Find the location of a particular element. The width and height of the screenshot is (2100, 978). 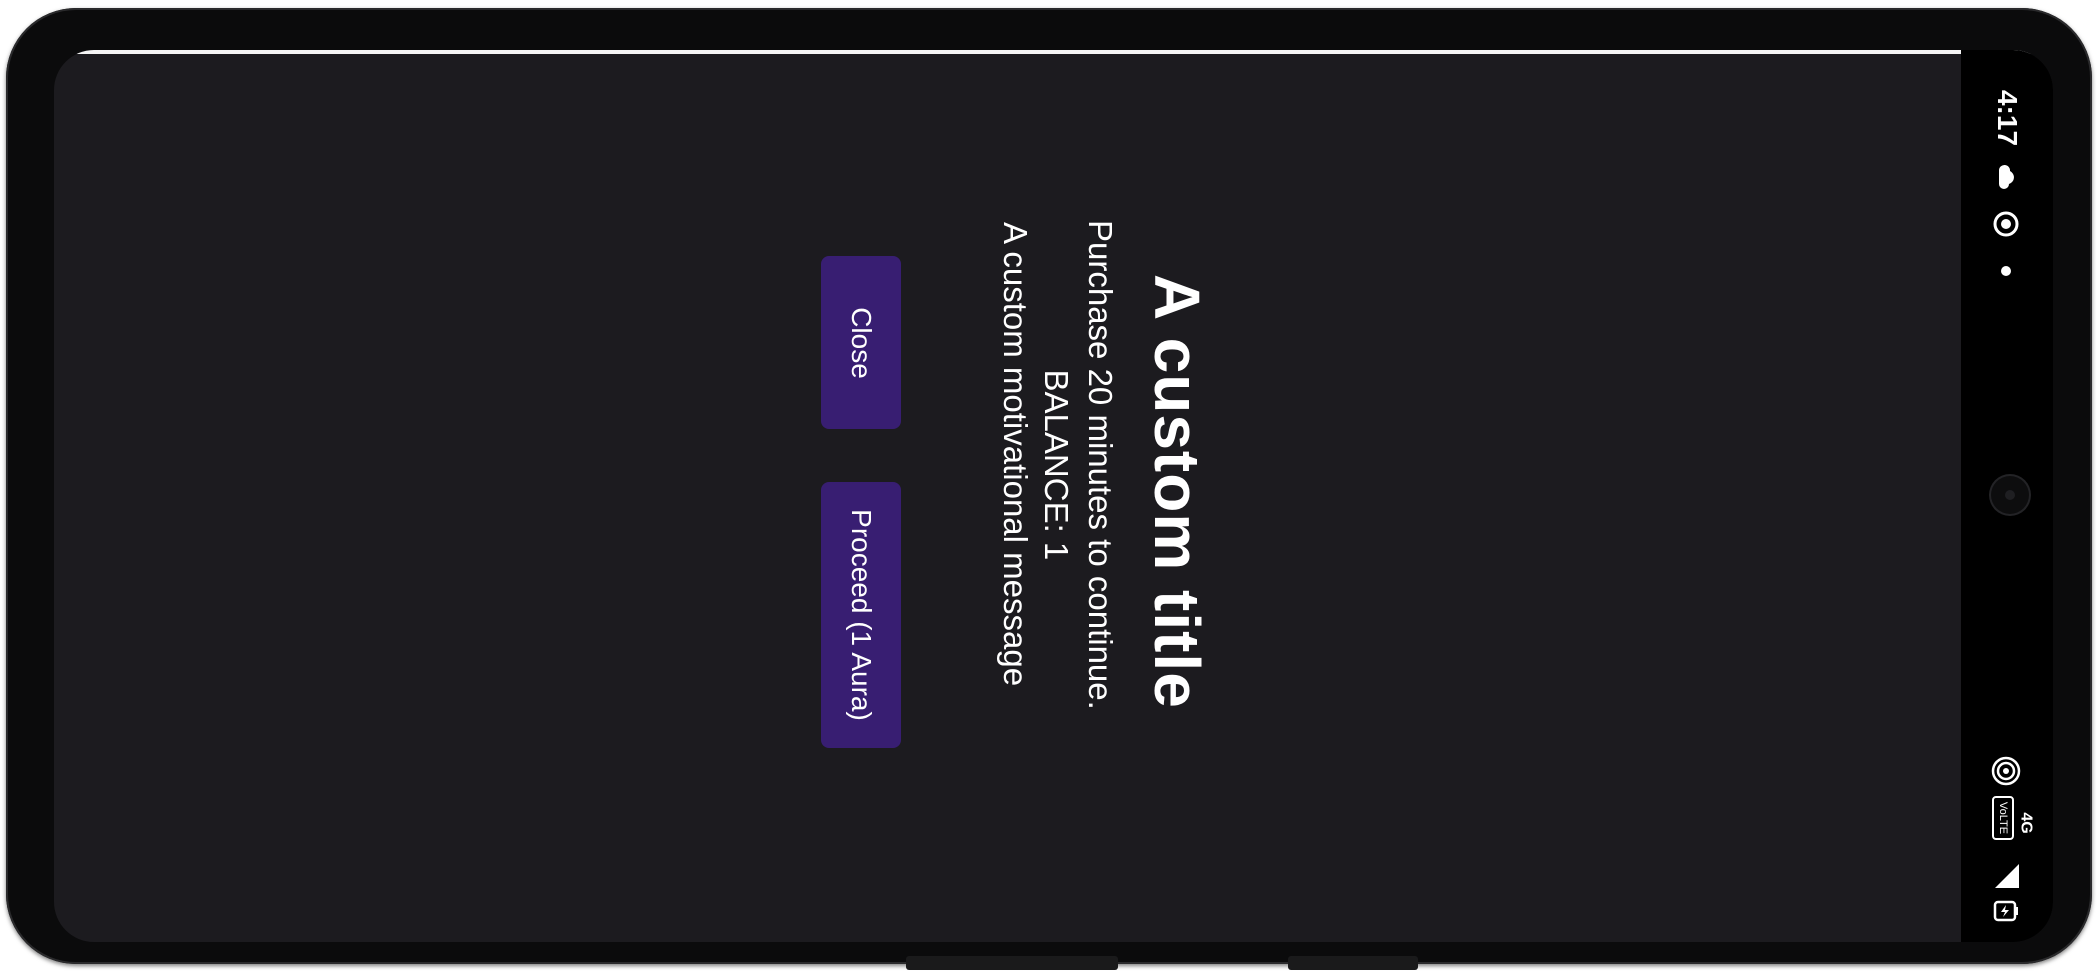

proceed-button-label: Proceed (1 Aura) is located at coordinates (861, 615).